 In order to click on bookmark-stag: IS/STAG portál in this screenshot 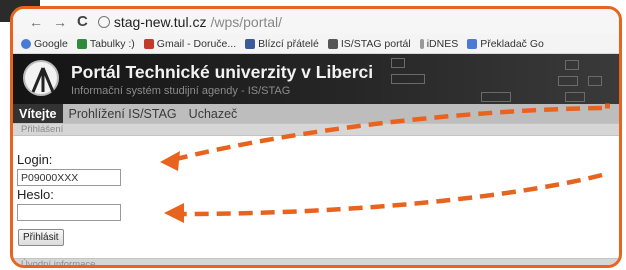, I will do `click(369, 43)`.